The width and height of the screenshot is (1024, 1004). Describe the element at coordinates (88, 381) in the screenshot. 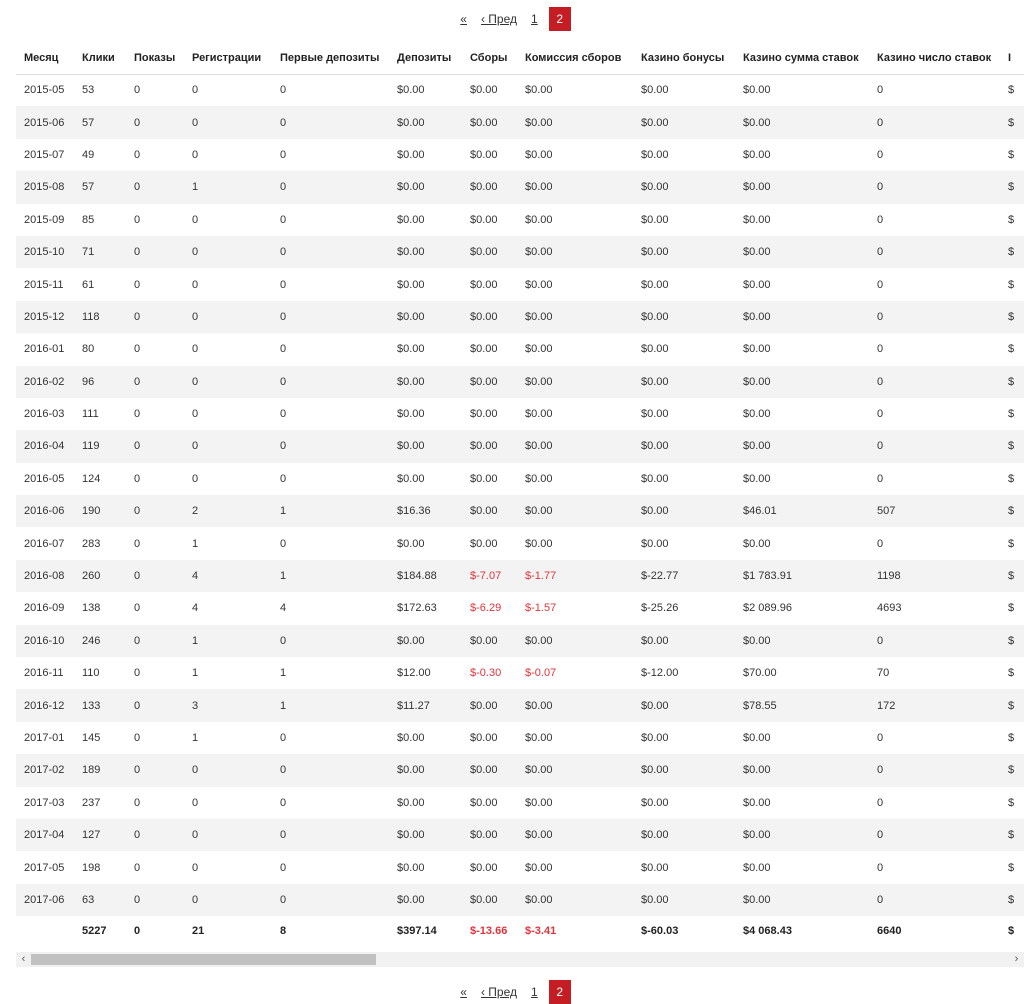

I see `table-cell: 96` at that location.